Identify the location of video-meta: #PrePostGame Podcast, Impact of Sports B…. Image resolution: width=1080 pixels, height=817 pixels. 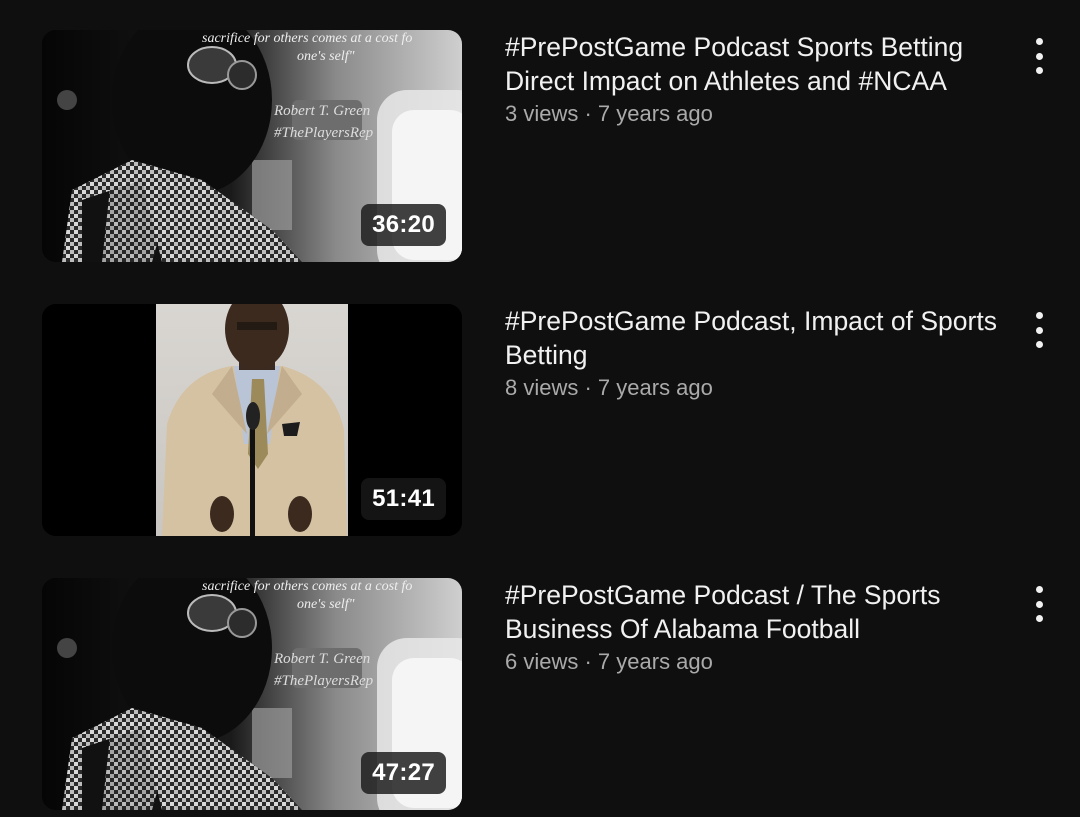
(755, 353).